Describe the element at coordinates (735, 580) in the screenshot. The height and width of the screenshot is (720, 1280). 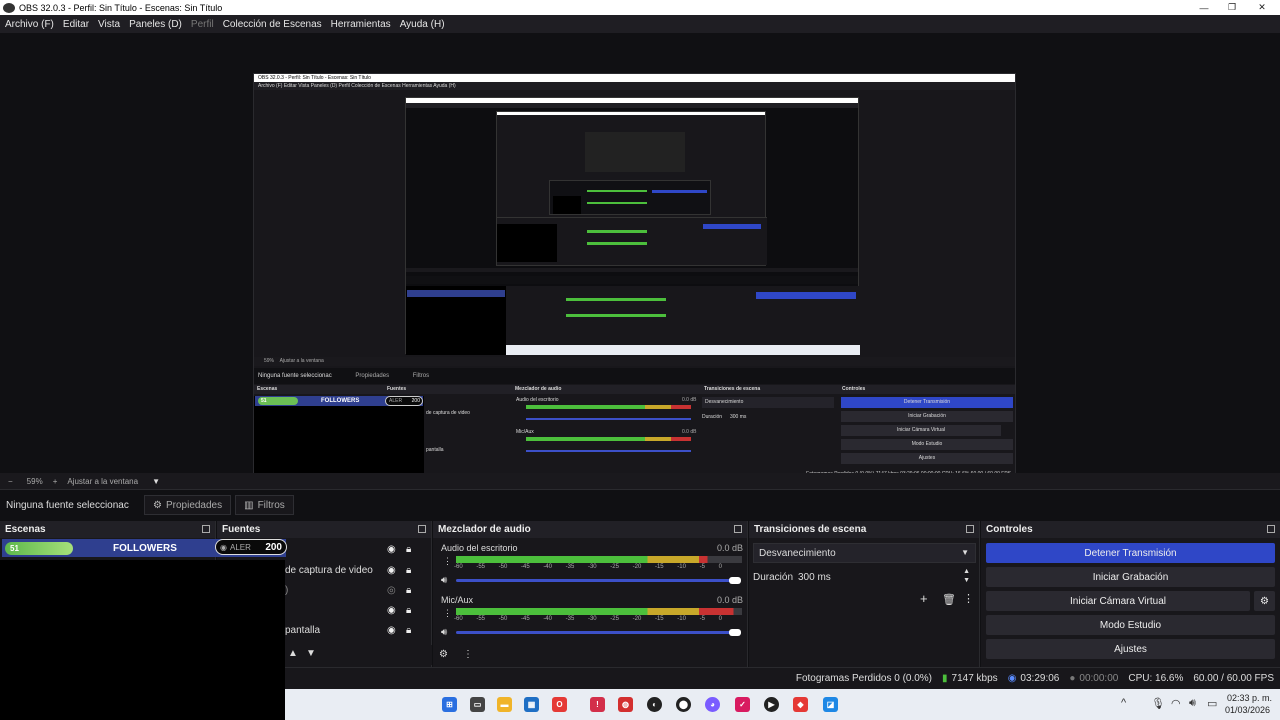
I see `desktop-volume-knob` at that location.